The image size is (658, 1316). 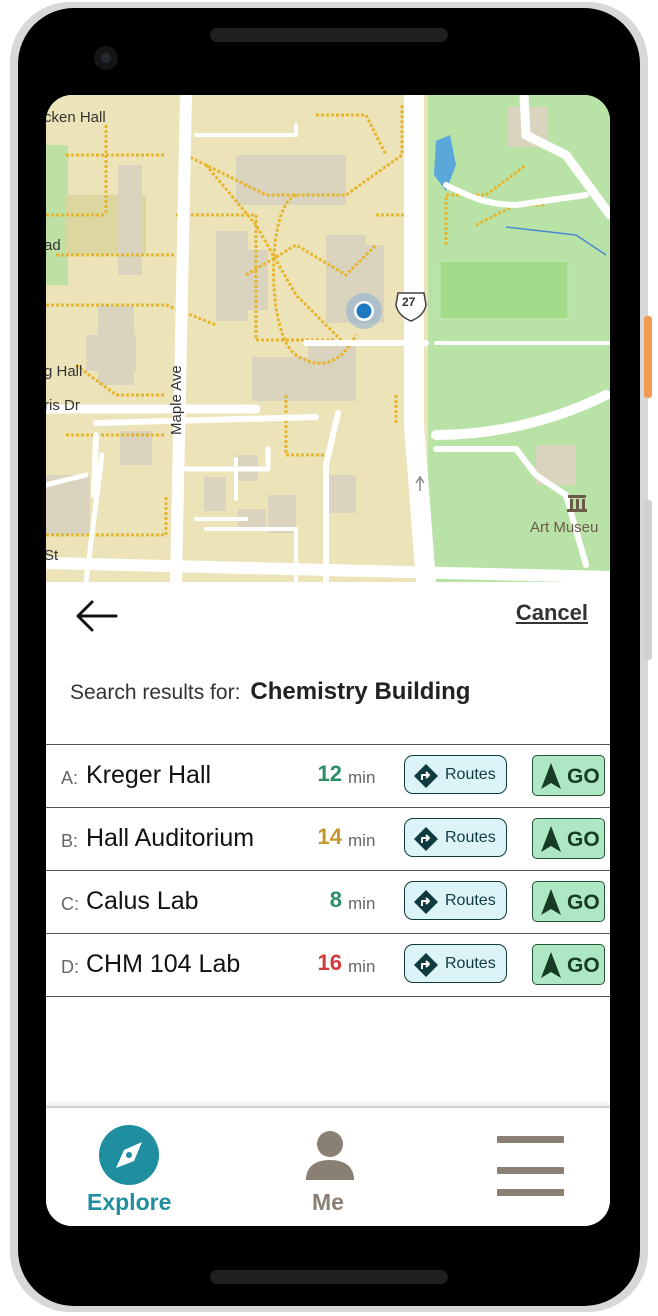 I want to click on power-button, so click(x=648, y=357).